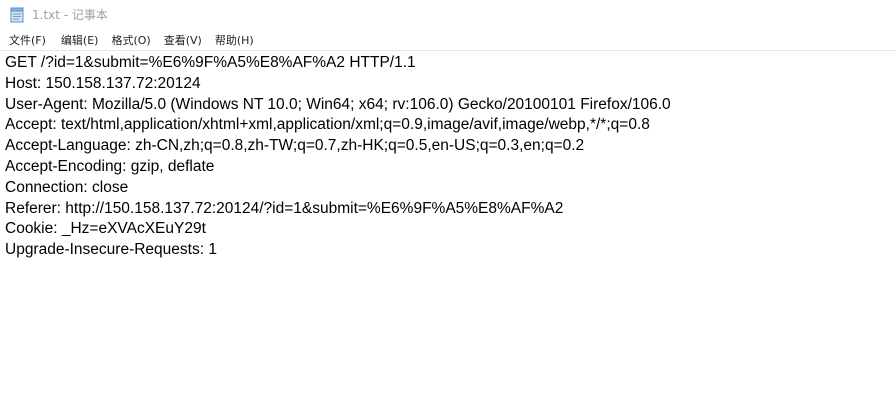 This screenshot has height=402, width=895. What do you see at coordinates (234, 40) in the screenshot?
I see `menu-help: 帮助(H)` at bounding box center [234, 40].